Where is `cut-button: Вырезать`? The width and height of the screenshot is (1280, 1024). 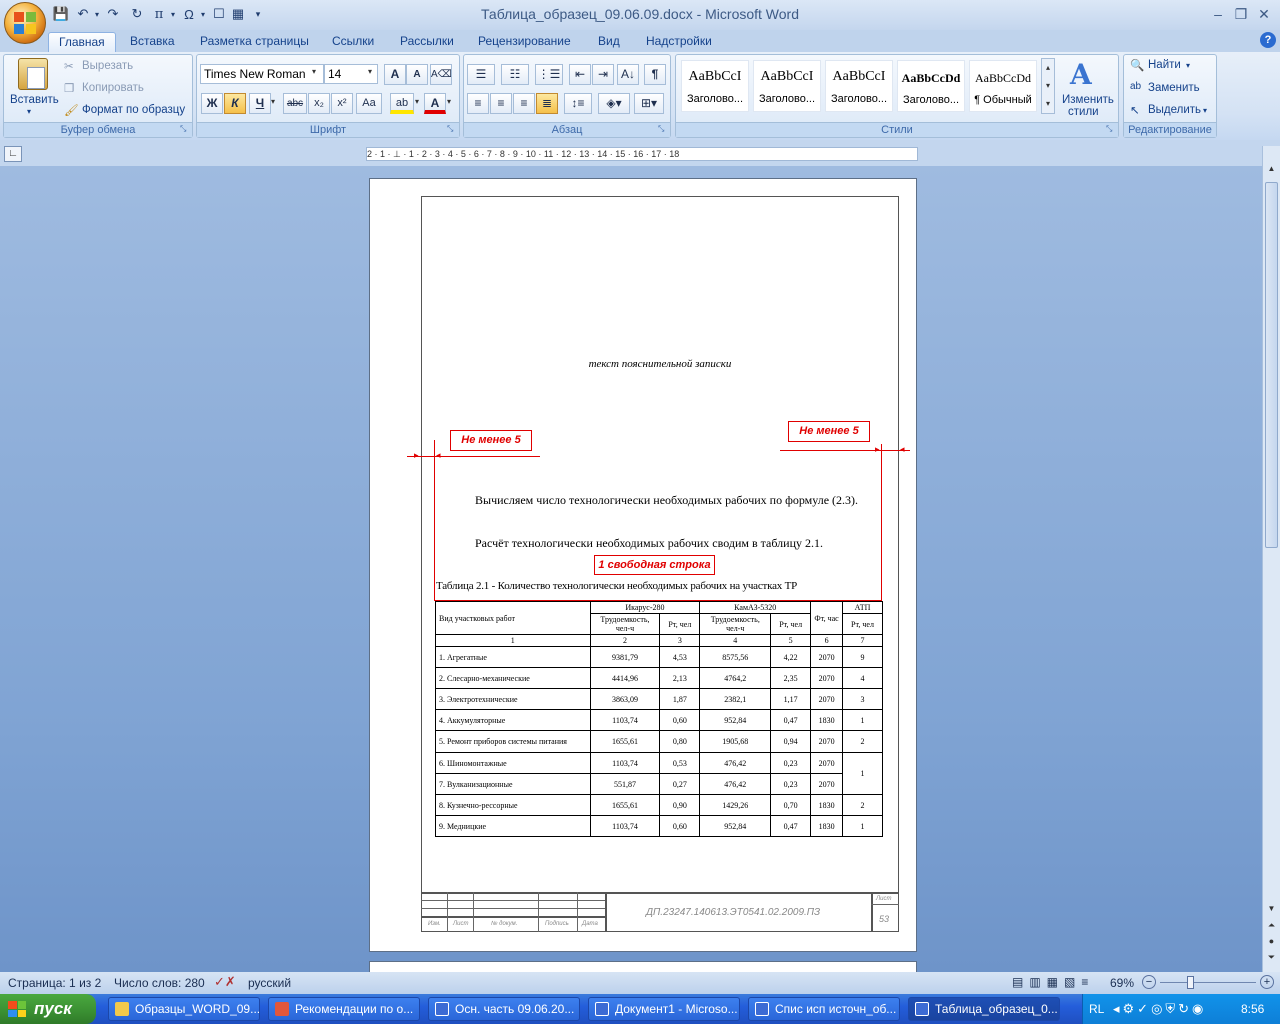 cut-button: Вырезать is located at coordinates (107, 66).